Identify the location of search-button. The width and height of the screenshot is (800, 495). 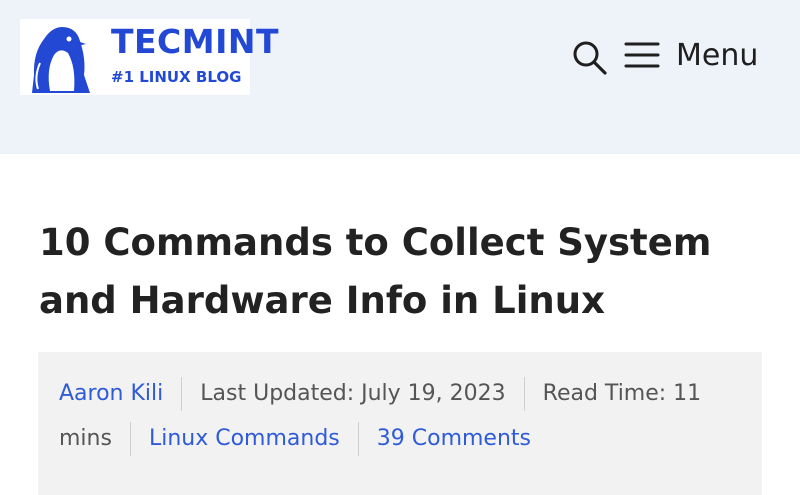
(589, 57).